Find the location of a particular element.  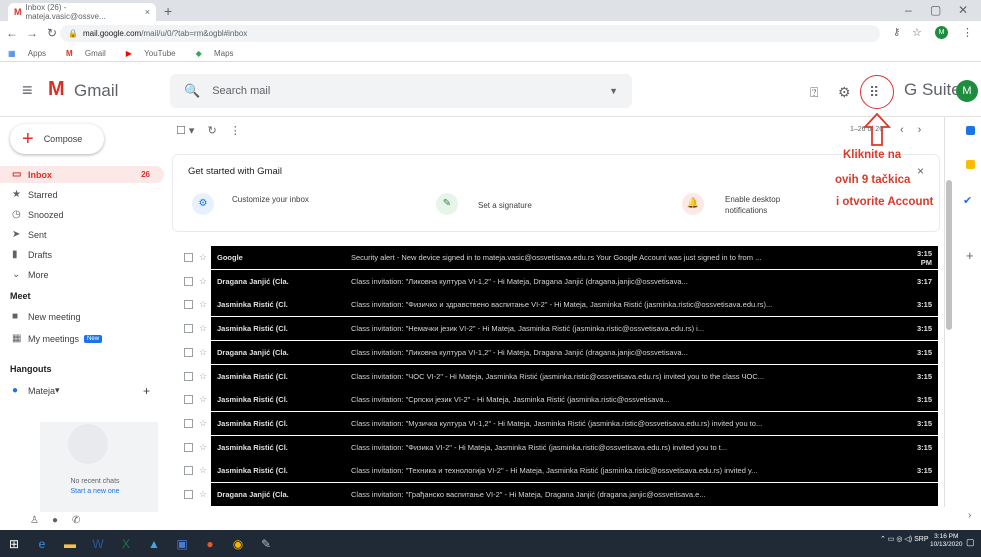

search-options-icon: ▼ is located at coordinates (613, 91).